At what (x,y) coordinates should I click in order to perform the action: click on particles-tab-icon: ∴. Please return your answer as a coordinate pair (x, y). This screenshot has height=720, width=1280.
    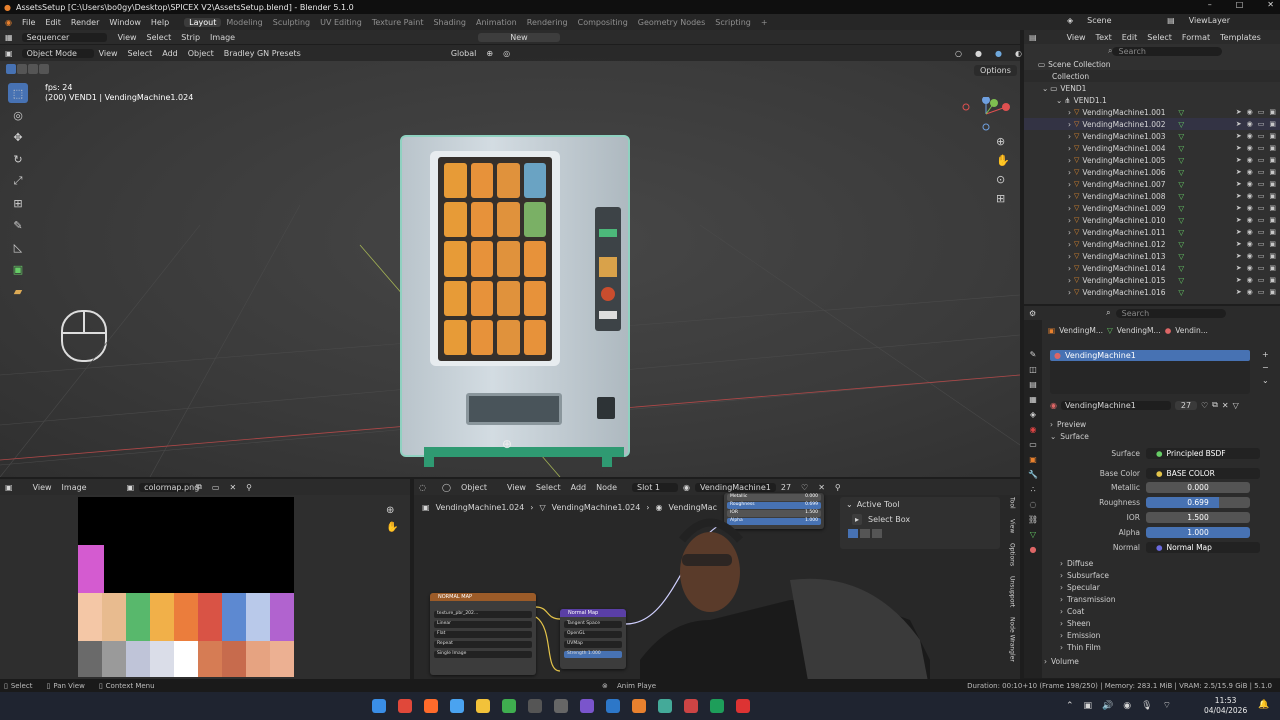
    Looking at the image, I should click on (1032, 489).